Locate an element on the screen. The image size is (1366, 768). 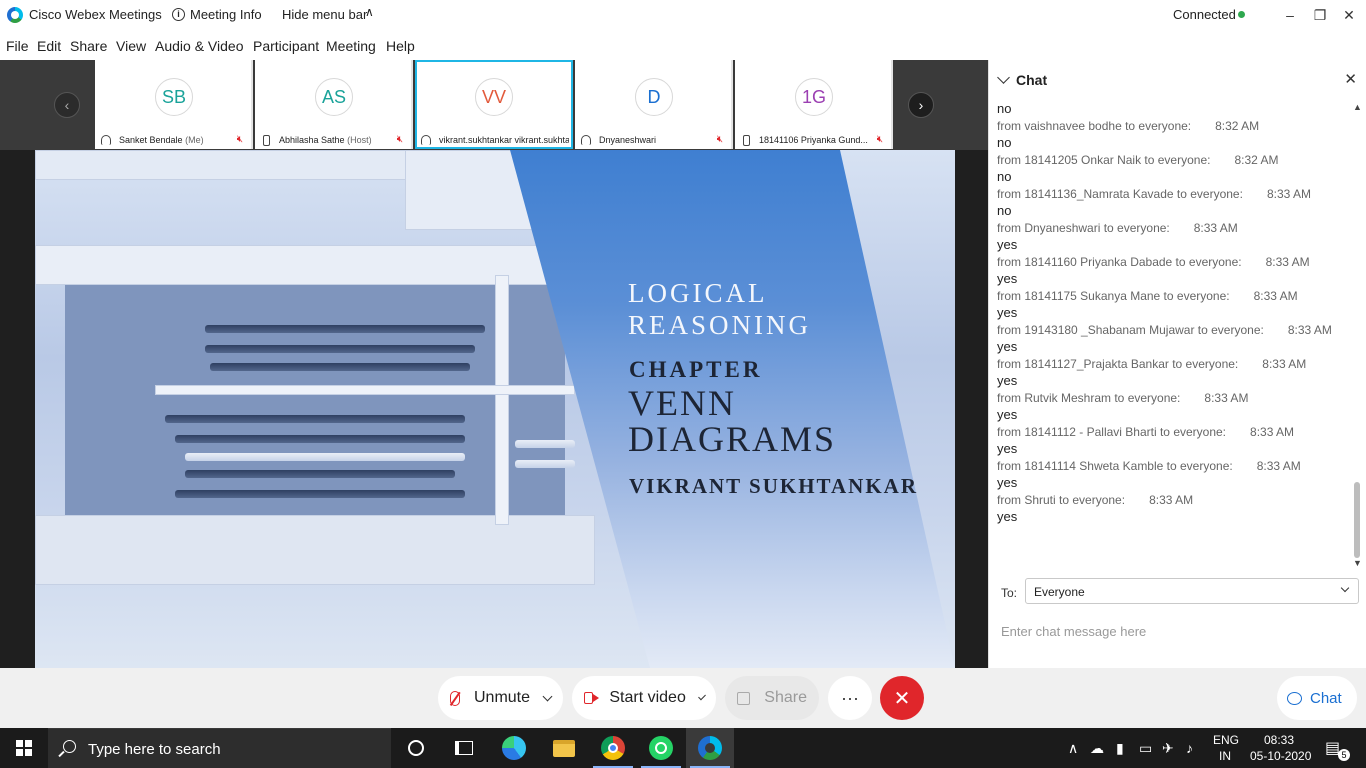
participant-tile-abhilasha: AS Abhilasha Sathe (Host) 🔇︎ is located at coordinates (334, 104).